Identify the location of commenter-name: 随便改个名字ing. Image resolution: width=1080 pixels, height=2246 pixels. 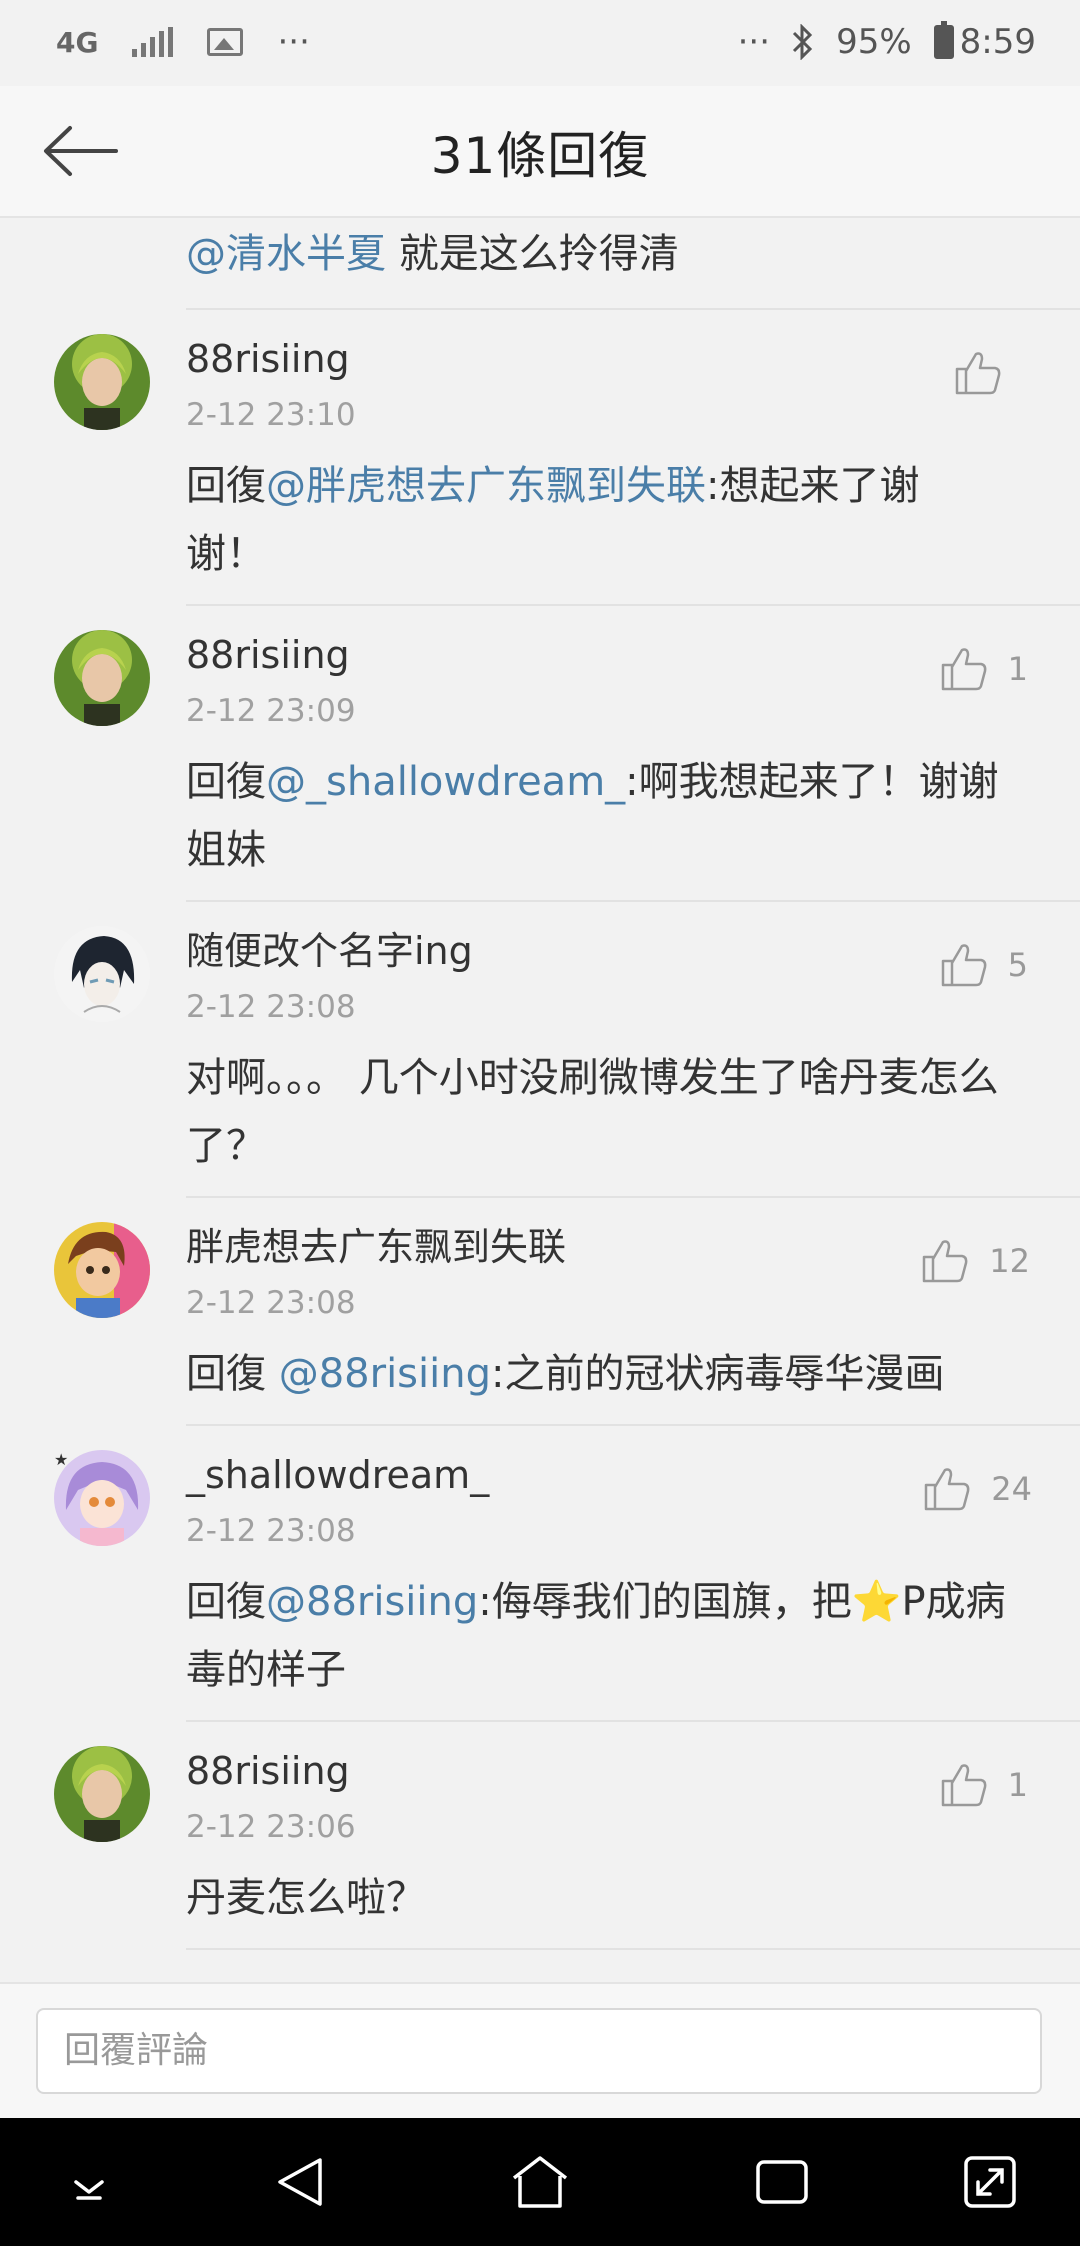
(608, 951).